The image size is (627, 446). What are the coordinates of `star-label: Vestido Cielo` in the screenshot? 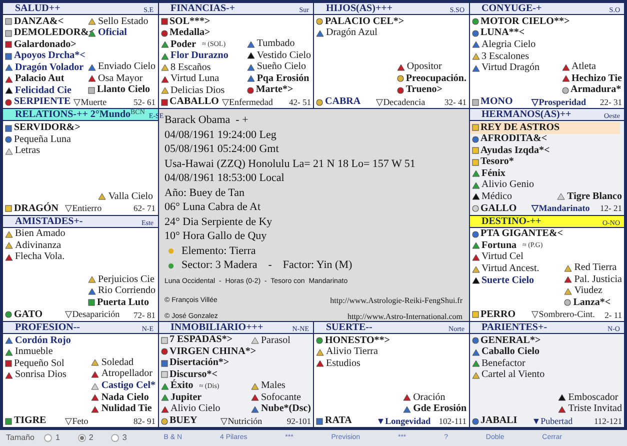 It's located at (283, 55).